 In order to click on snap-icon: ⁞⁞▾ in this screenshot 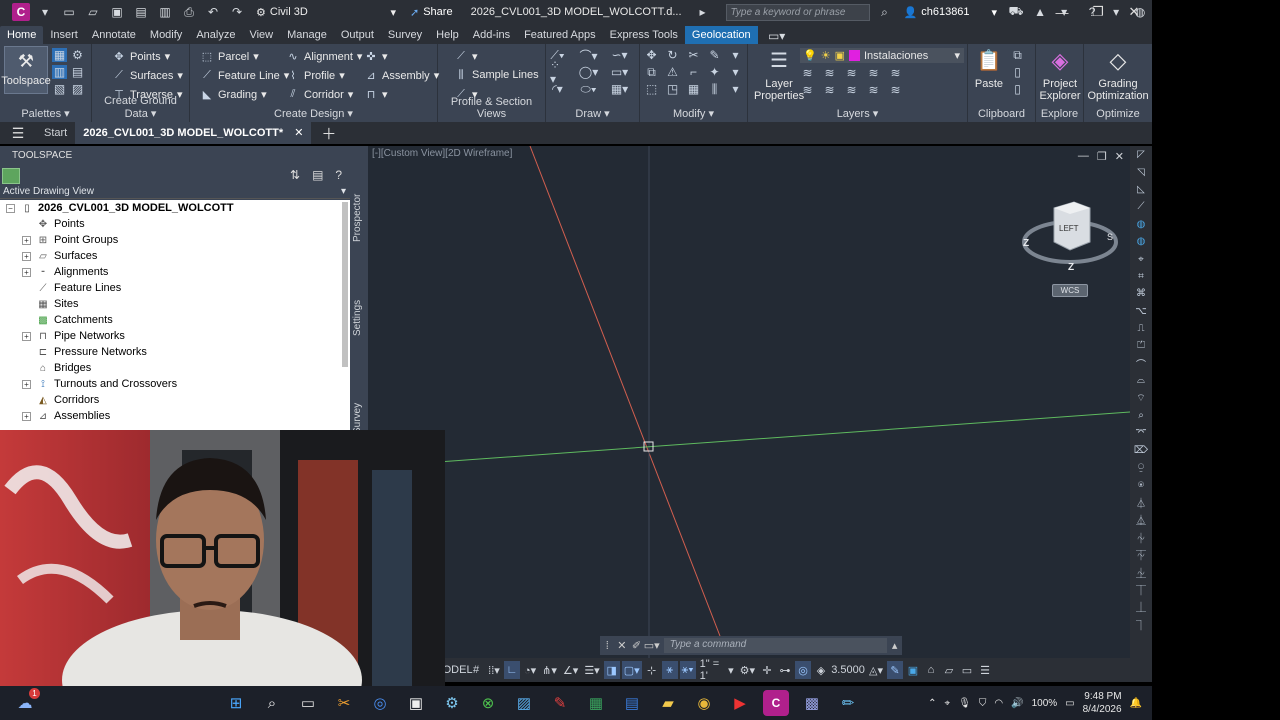, I will do `click(494, 670)`.